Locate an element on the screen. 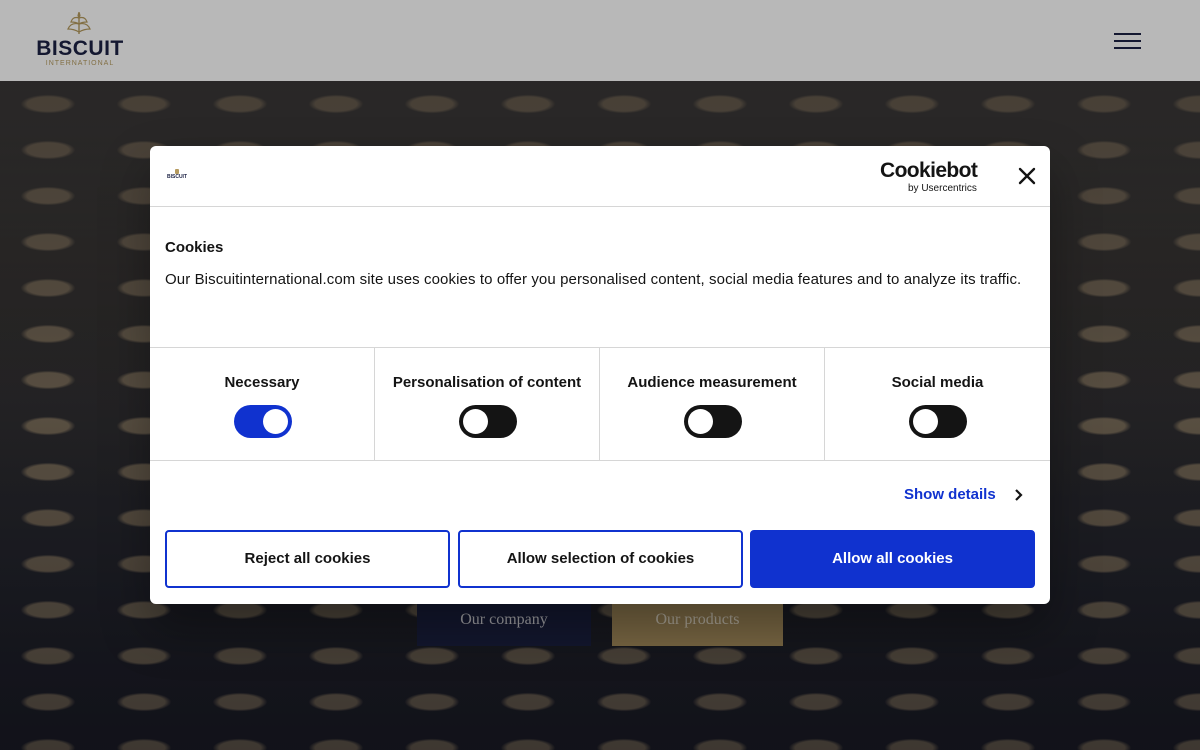  social-media-toggle is located at coordinates (938, 421).